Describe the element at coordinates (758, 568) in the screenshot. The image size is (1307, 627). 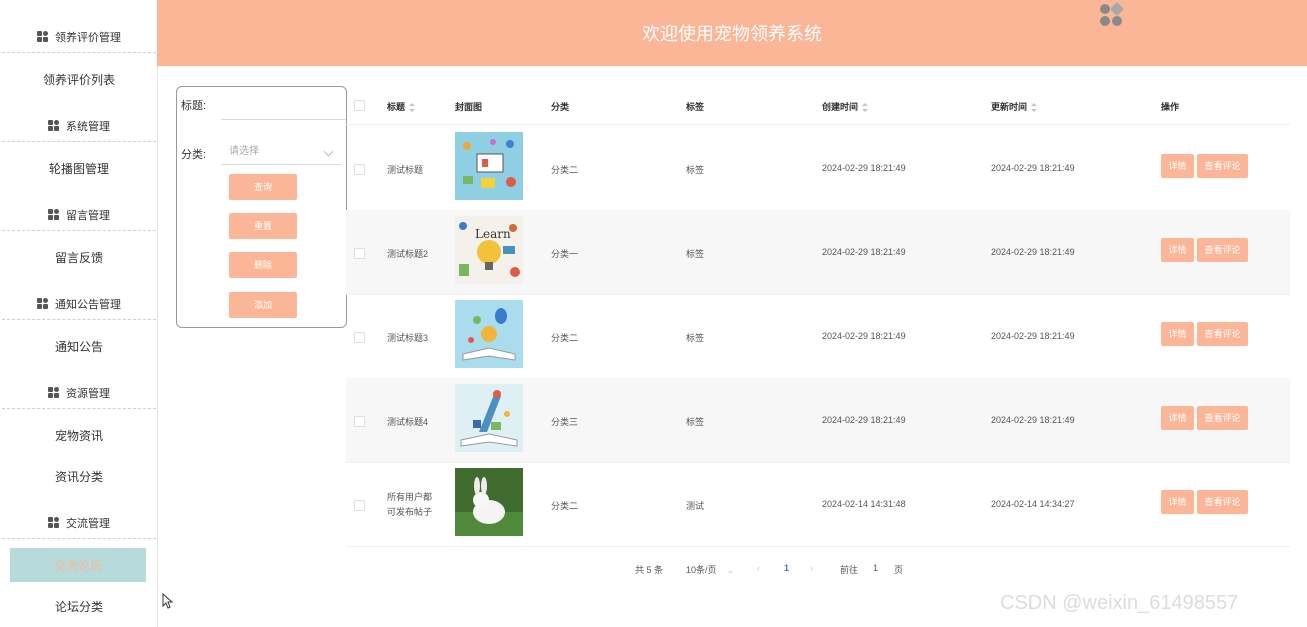
I see `prev-page-icon: ‹` at that location.